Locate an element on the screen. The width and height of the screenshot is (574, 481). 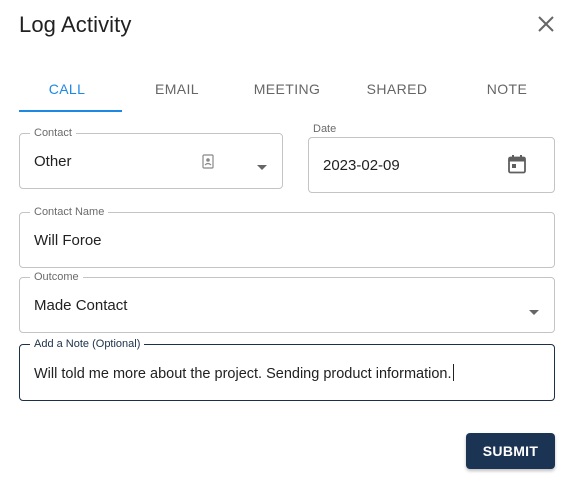
contact-label: Contact is located at coordinates (53, 133).